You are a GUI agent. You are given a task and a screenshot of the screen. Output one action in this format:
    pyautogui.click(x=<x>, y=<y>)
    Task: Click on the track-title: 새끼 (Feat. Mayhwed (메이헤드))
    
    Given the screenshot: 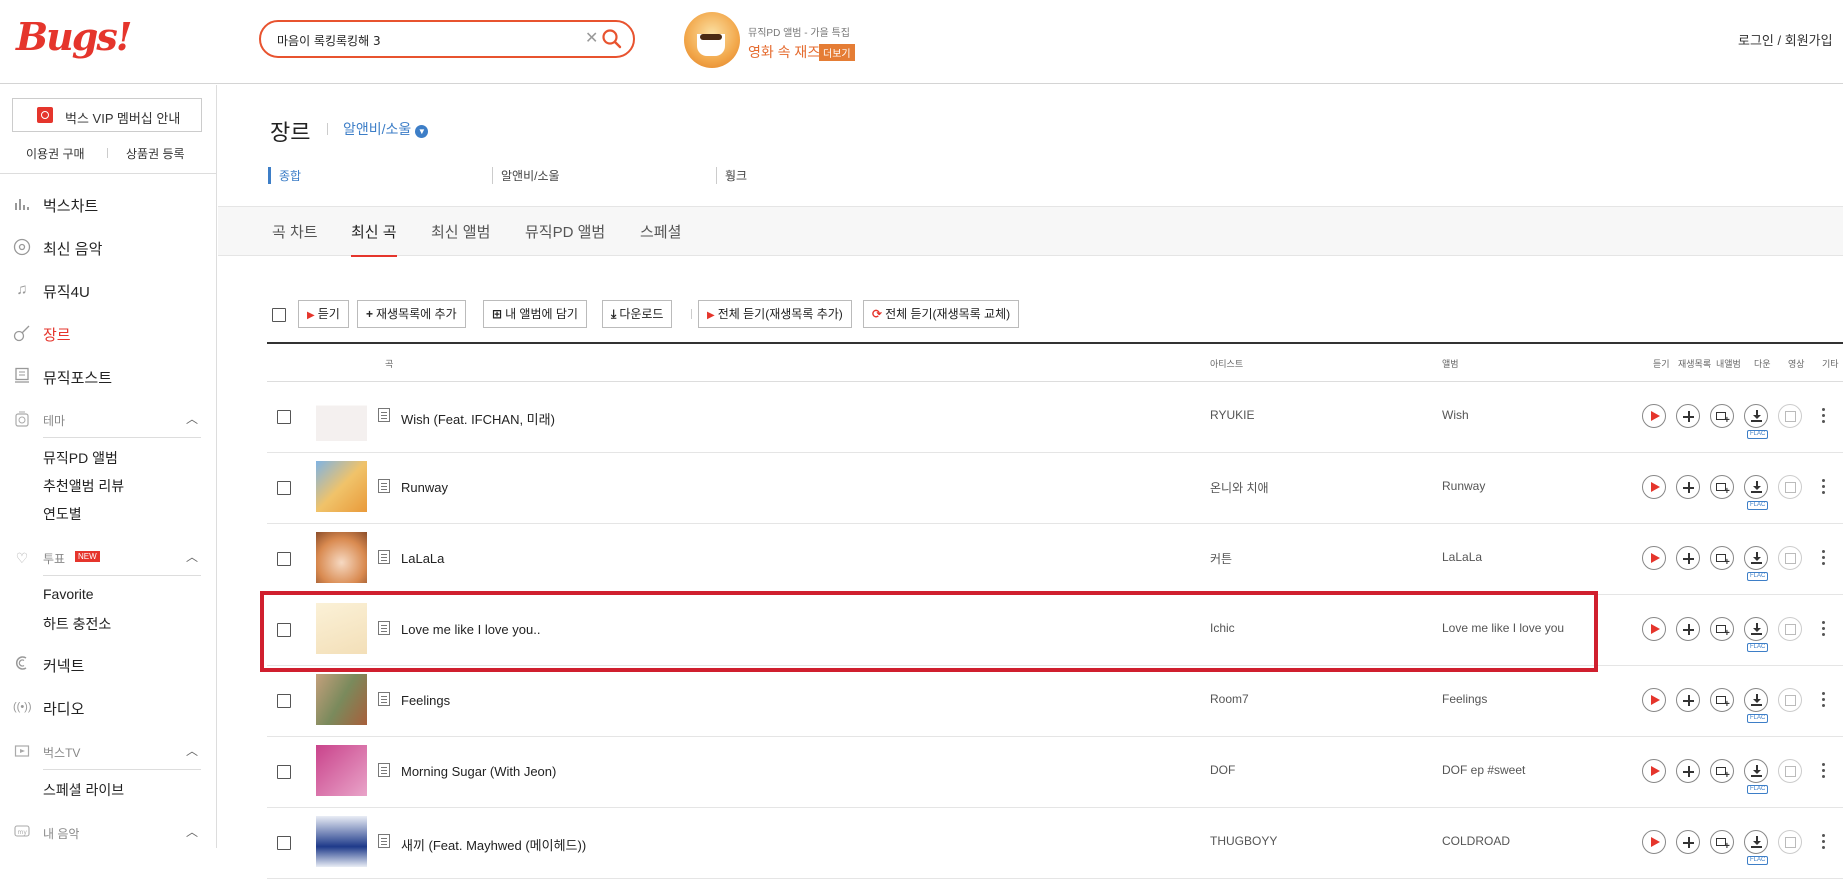 What is the action you would take?
    pyautogui.click(x=493, y=844)
    